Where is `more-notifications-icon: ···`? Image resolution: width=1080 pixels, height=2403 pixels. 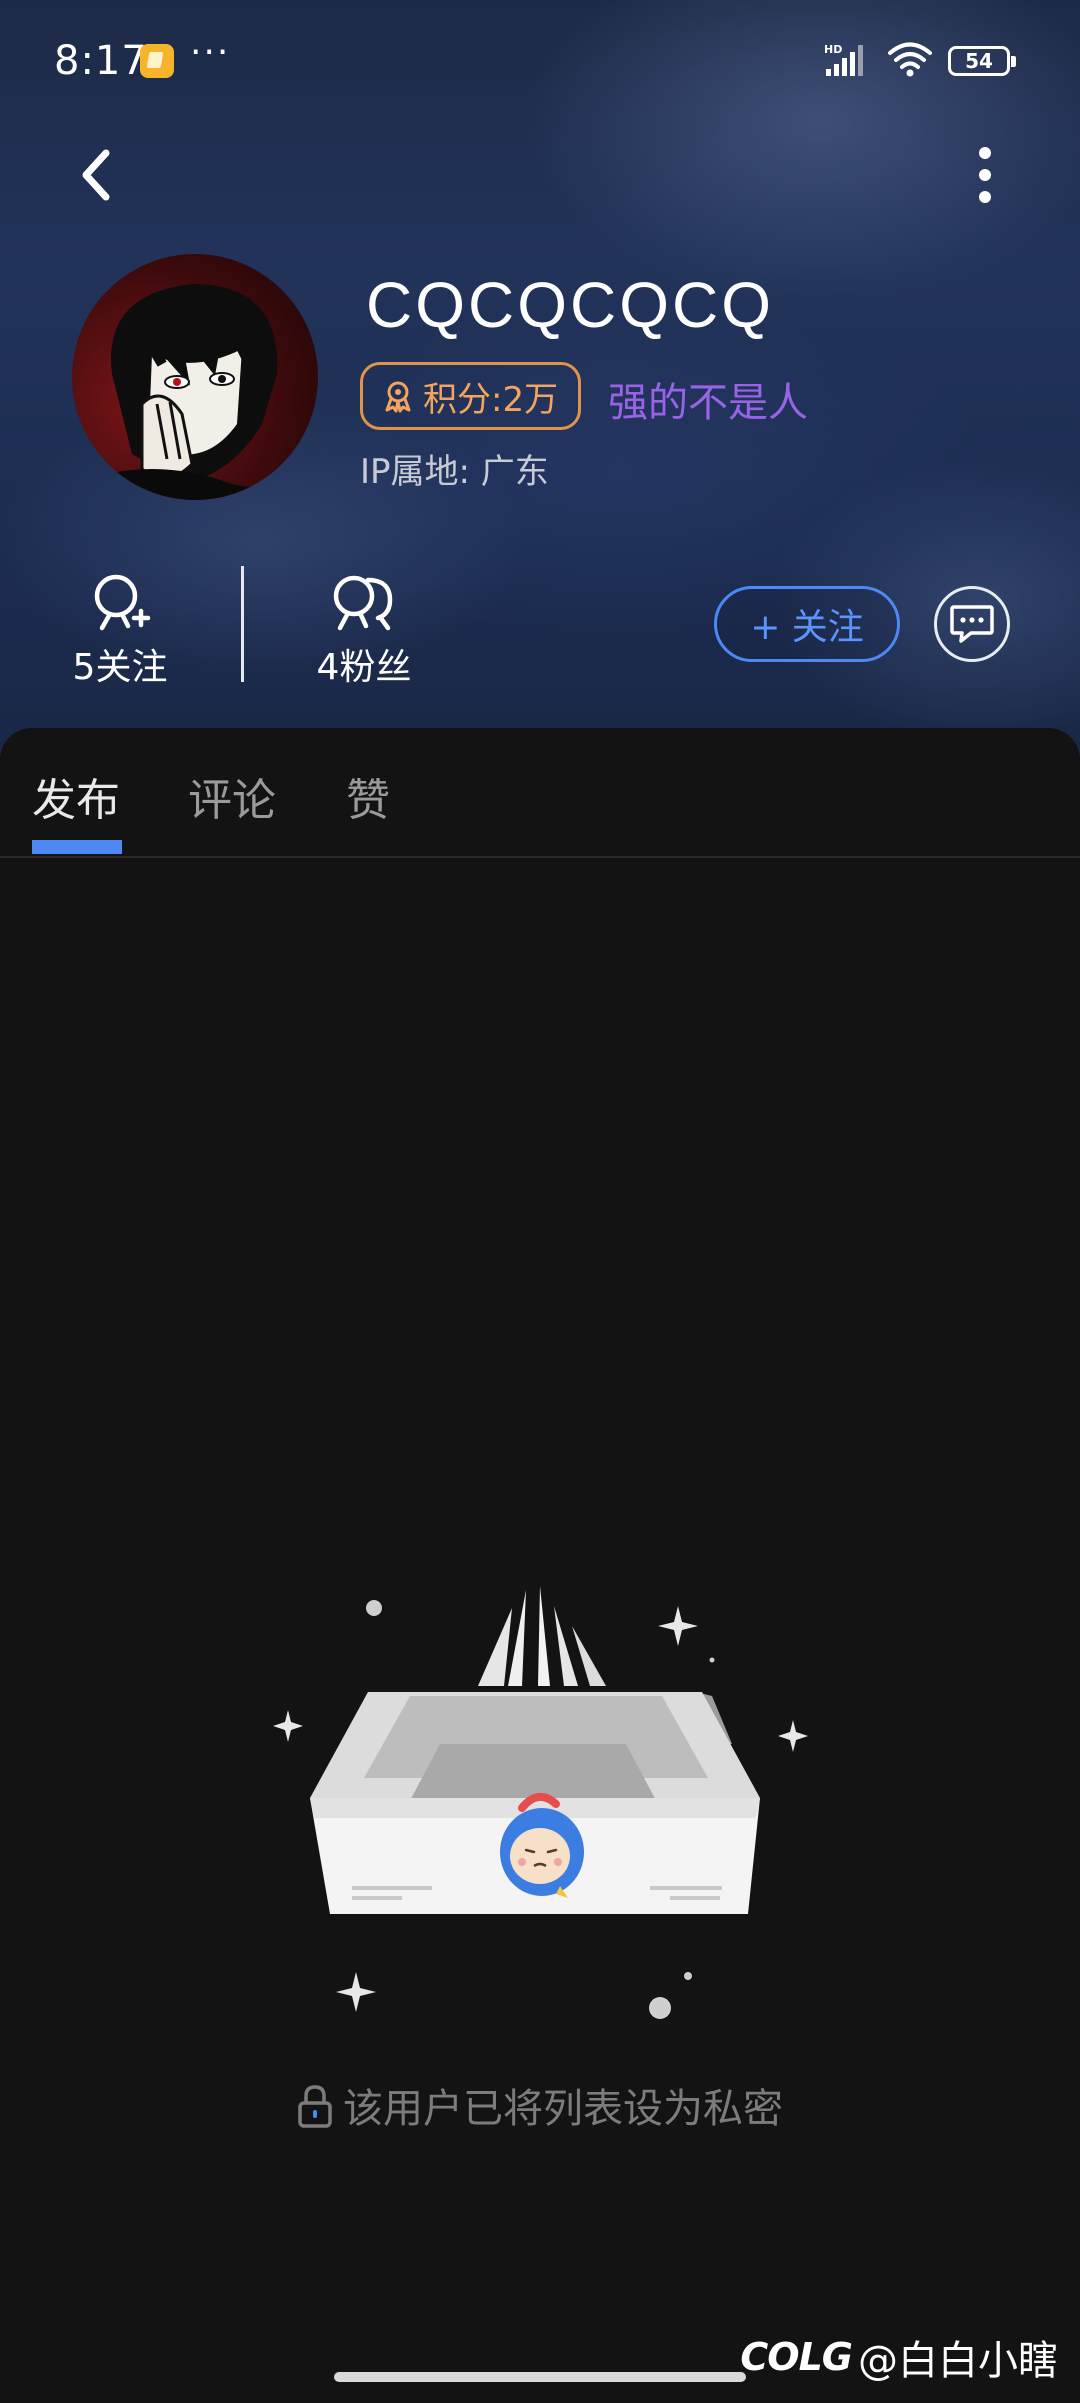 more-notifications-icon: ··· is located at coordinates (210, 52).